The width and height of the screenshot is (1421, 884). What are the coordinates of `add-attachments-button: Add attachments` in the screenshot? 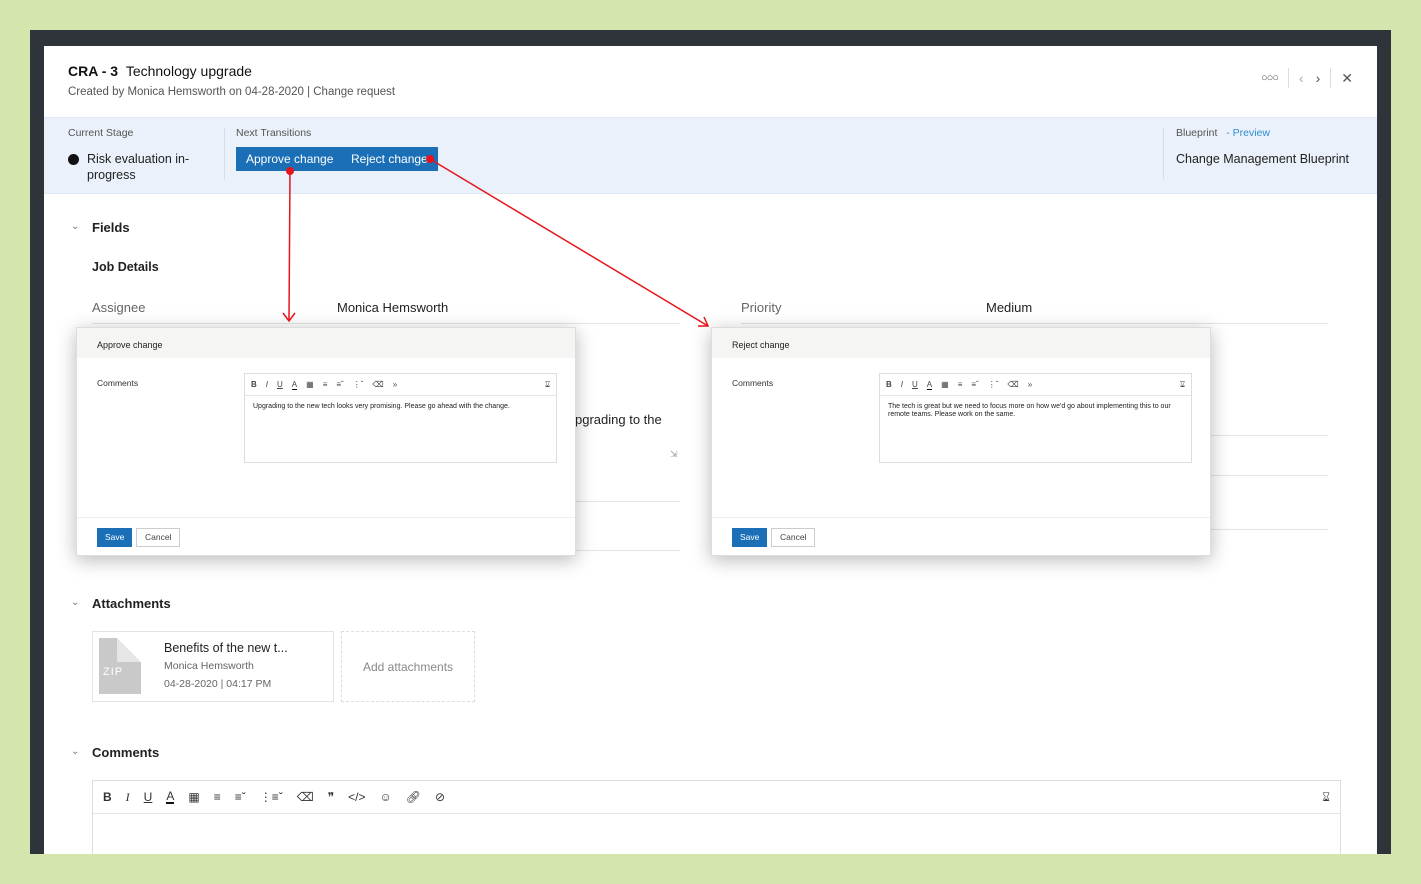 It's located at (408, 666).